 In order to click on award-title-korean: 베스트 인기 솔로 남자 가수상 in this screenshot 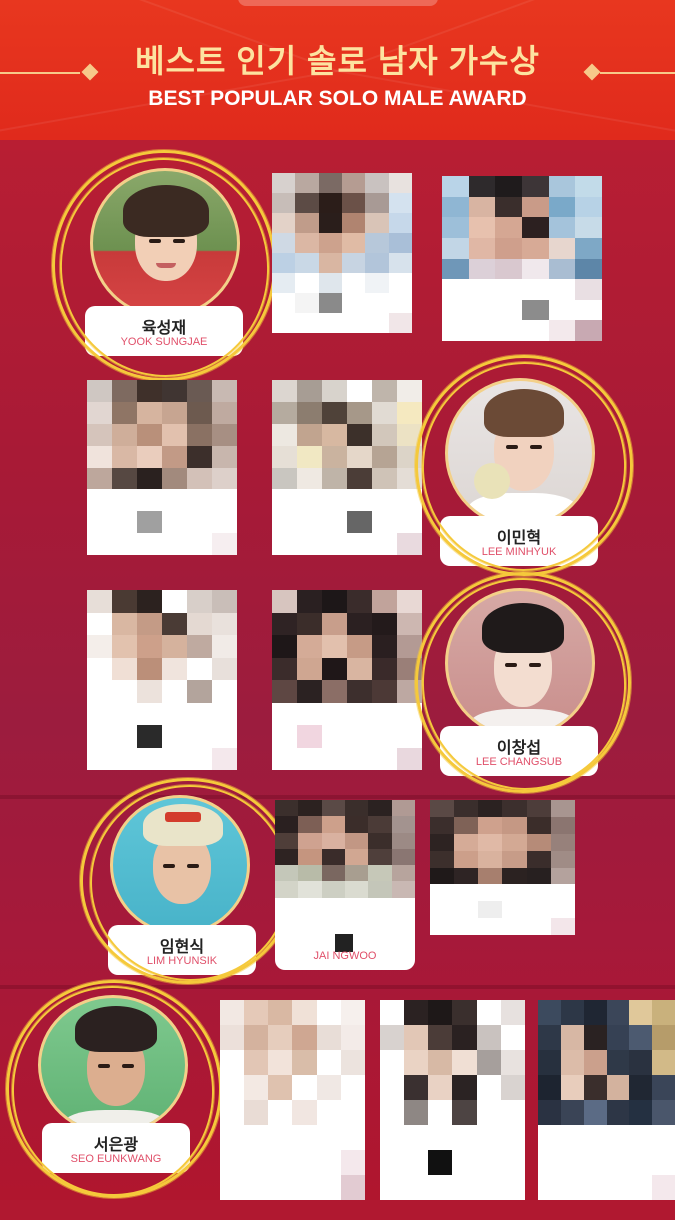, I will do `click(337, 61)`.